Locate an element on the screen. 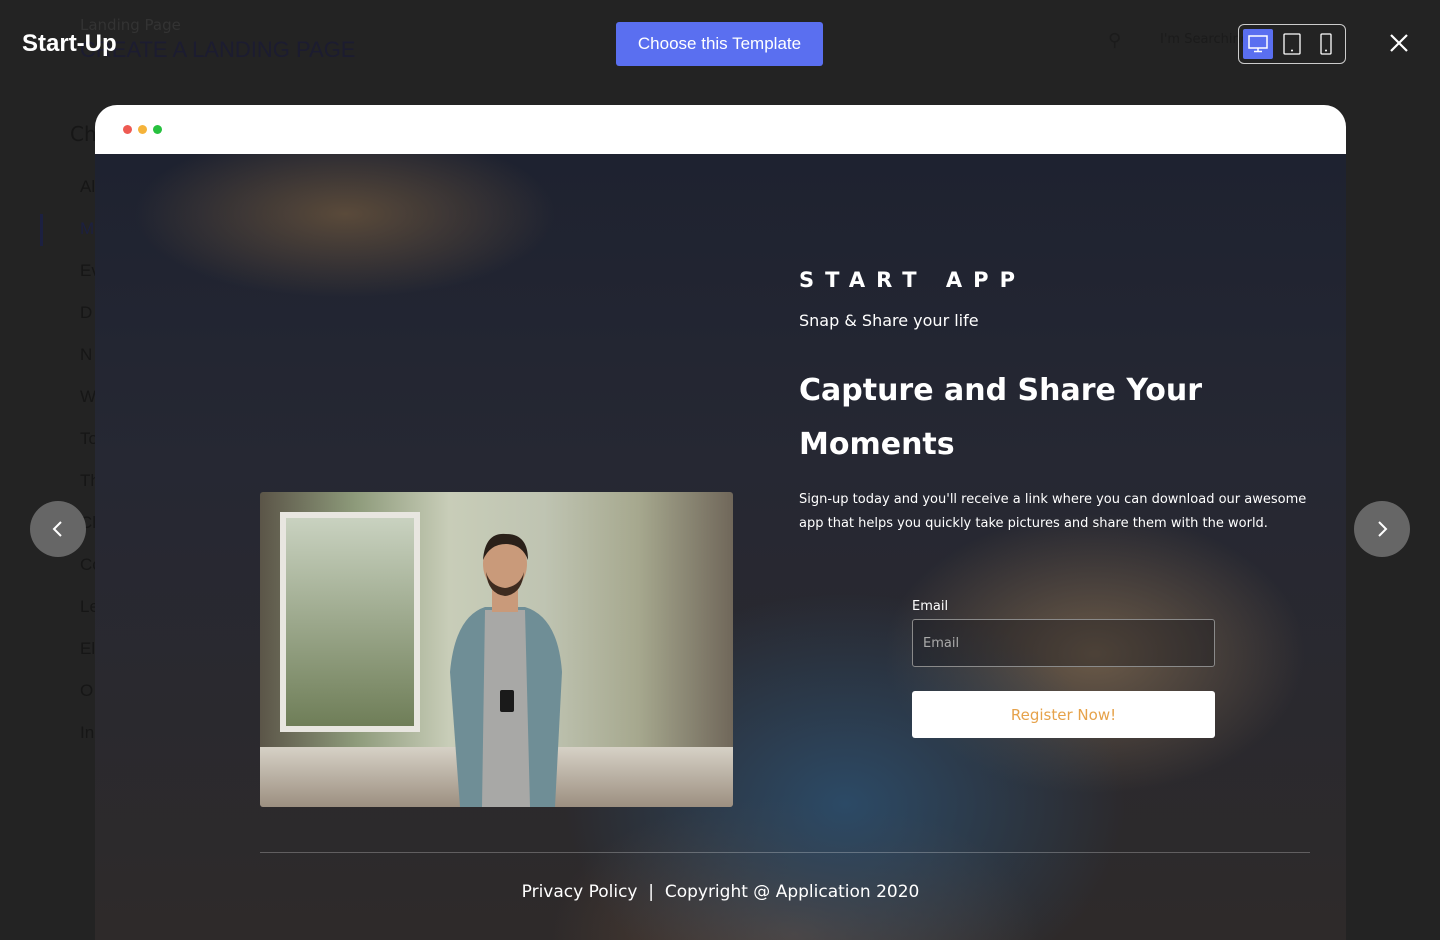  red-dot-icon is located at coordinates (127, 129).